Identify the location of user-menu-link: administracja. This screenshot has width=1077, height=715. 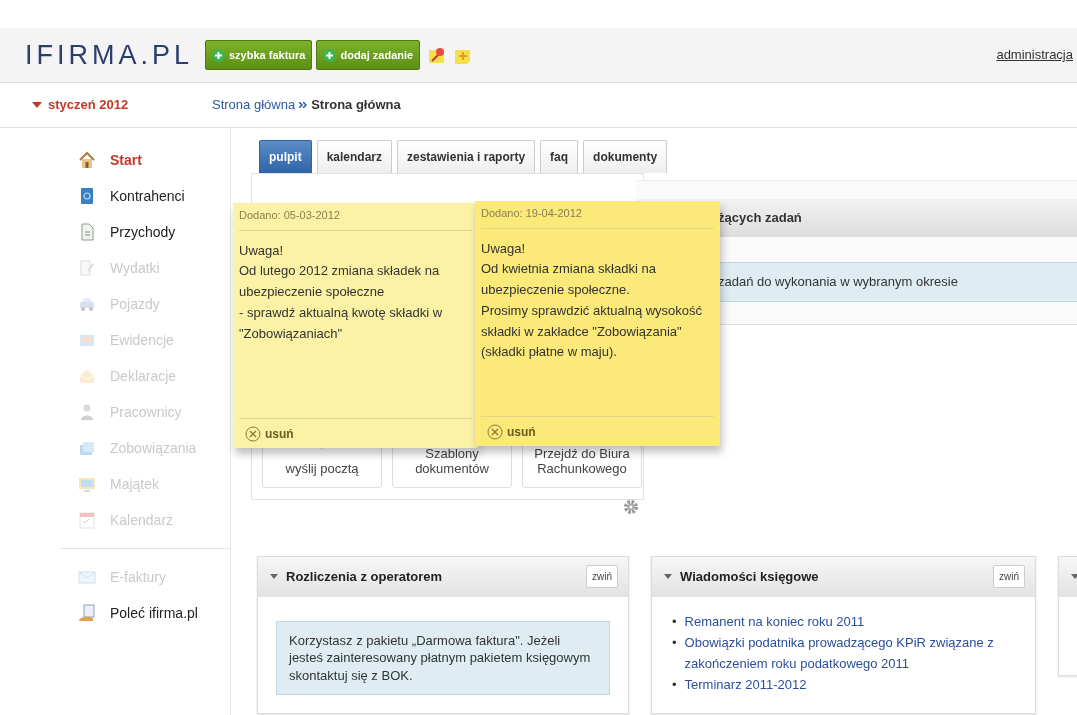
(1036, 55).